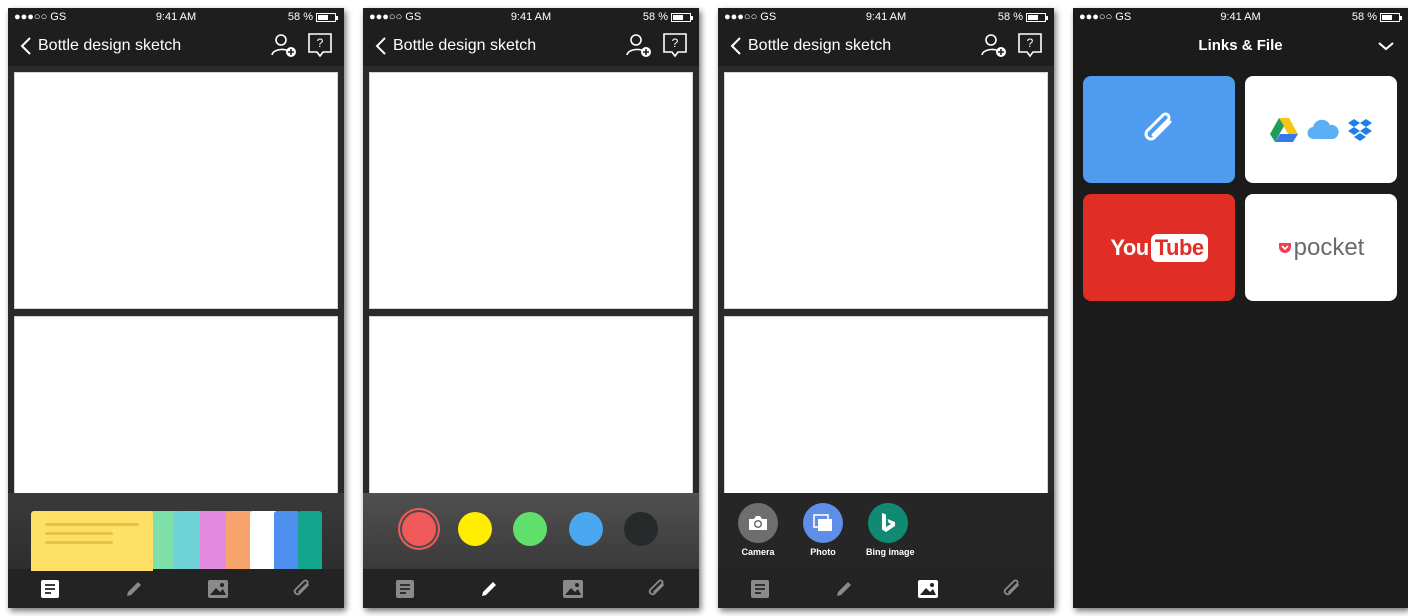 This screenshot has height=616, width=1408. What do you see at coordinates (1284, 248) in the screenshot?
I see `pocket-icon` at bounding box center [1284, 248].